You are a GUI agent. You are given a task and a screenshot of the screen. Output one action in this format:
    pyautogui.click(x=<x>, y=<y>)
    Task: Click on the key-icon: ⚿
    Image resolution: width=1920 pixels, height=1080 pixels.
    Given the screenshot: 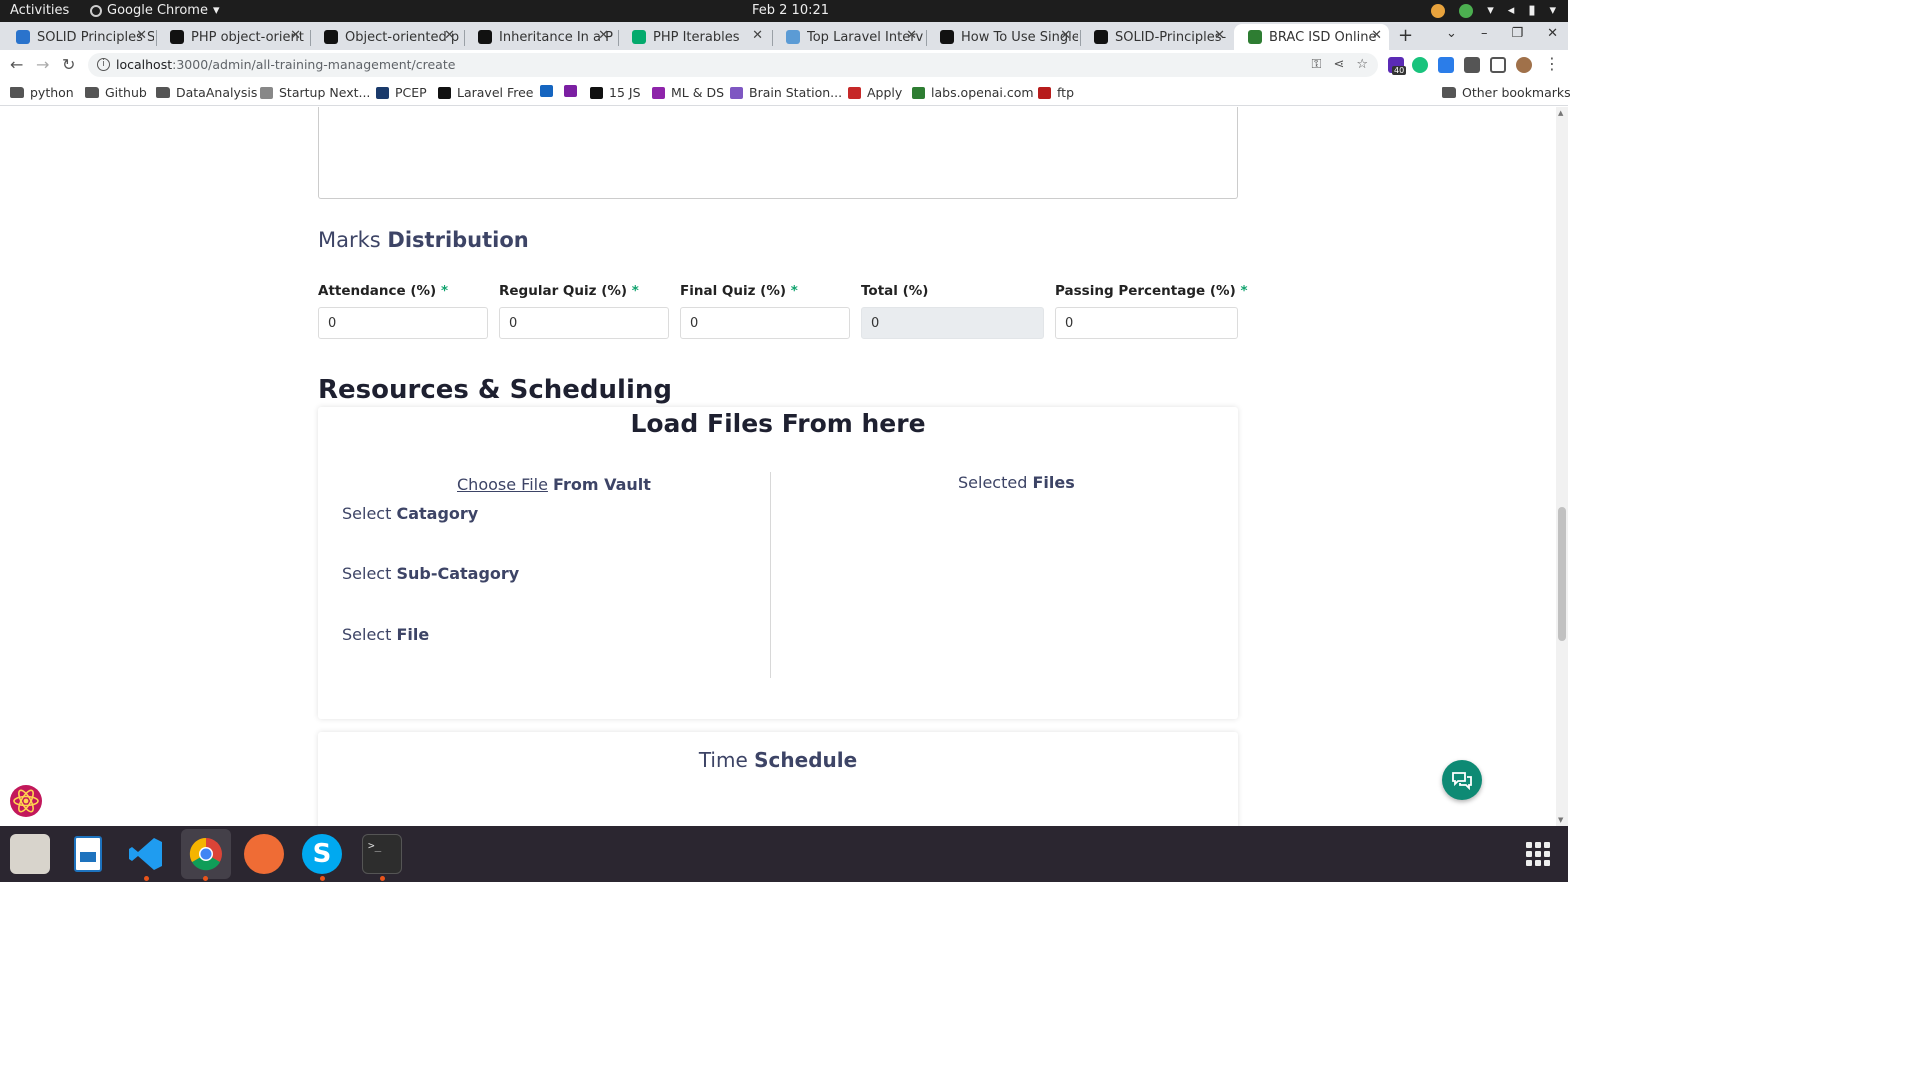 What is the action you would take?
    pyautogui.click(x=1317, y=64)
    